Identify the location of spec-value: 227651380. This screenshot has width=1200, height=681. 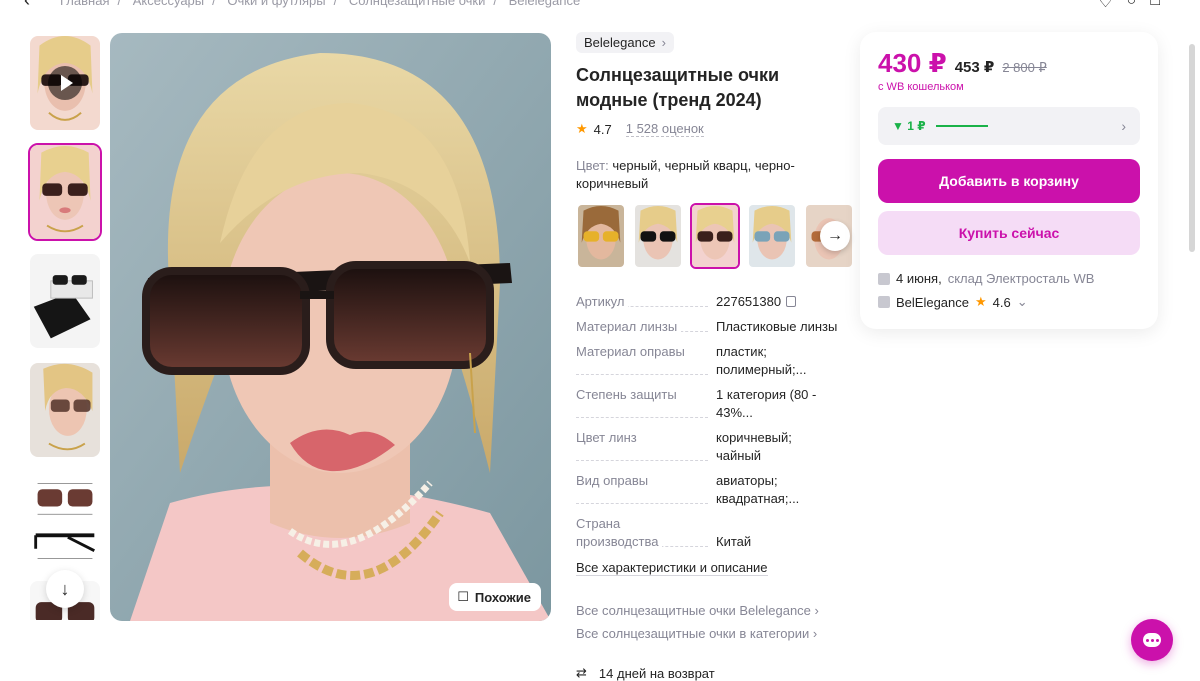
(749, 301).